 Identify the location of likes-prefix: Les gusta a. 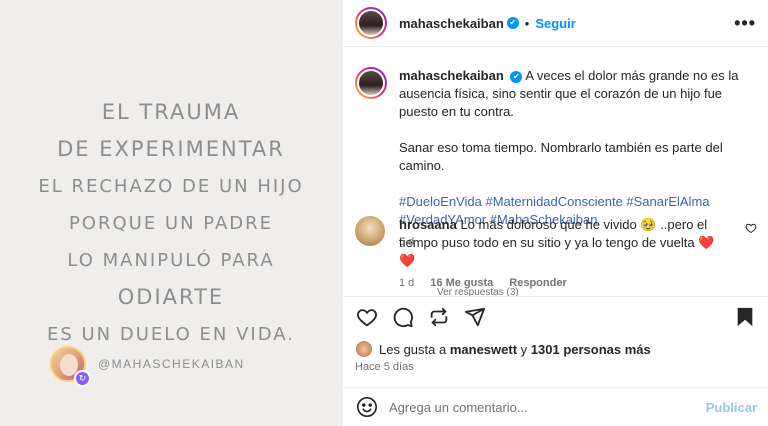
(413, 349).